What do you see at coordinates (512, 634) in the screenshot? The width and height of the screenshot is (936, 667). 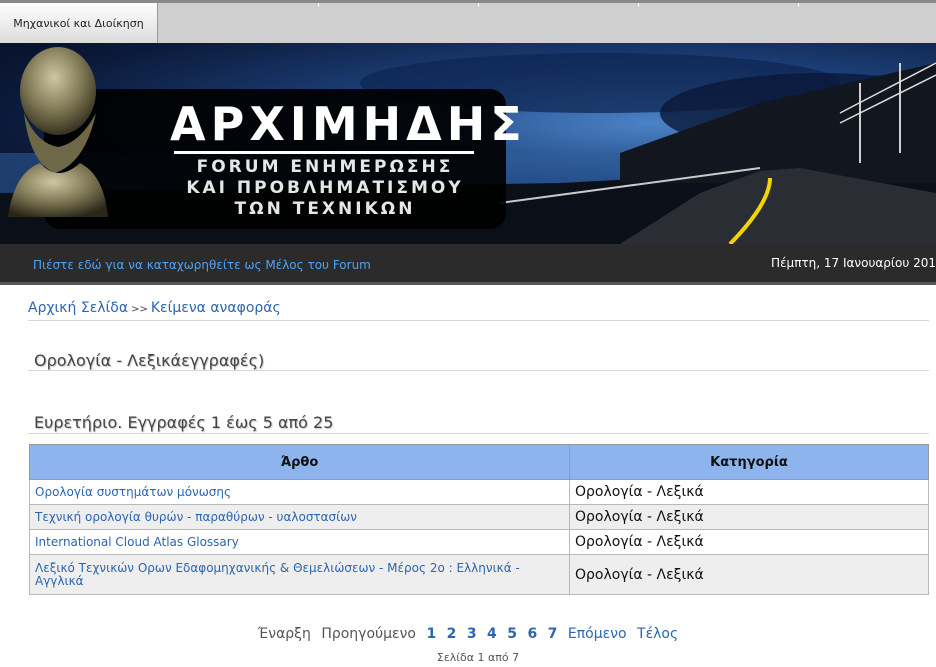 I see `page-link-5: 5` at bounding box center [512, 634].